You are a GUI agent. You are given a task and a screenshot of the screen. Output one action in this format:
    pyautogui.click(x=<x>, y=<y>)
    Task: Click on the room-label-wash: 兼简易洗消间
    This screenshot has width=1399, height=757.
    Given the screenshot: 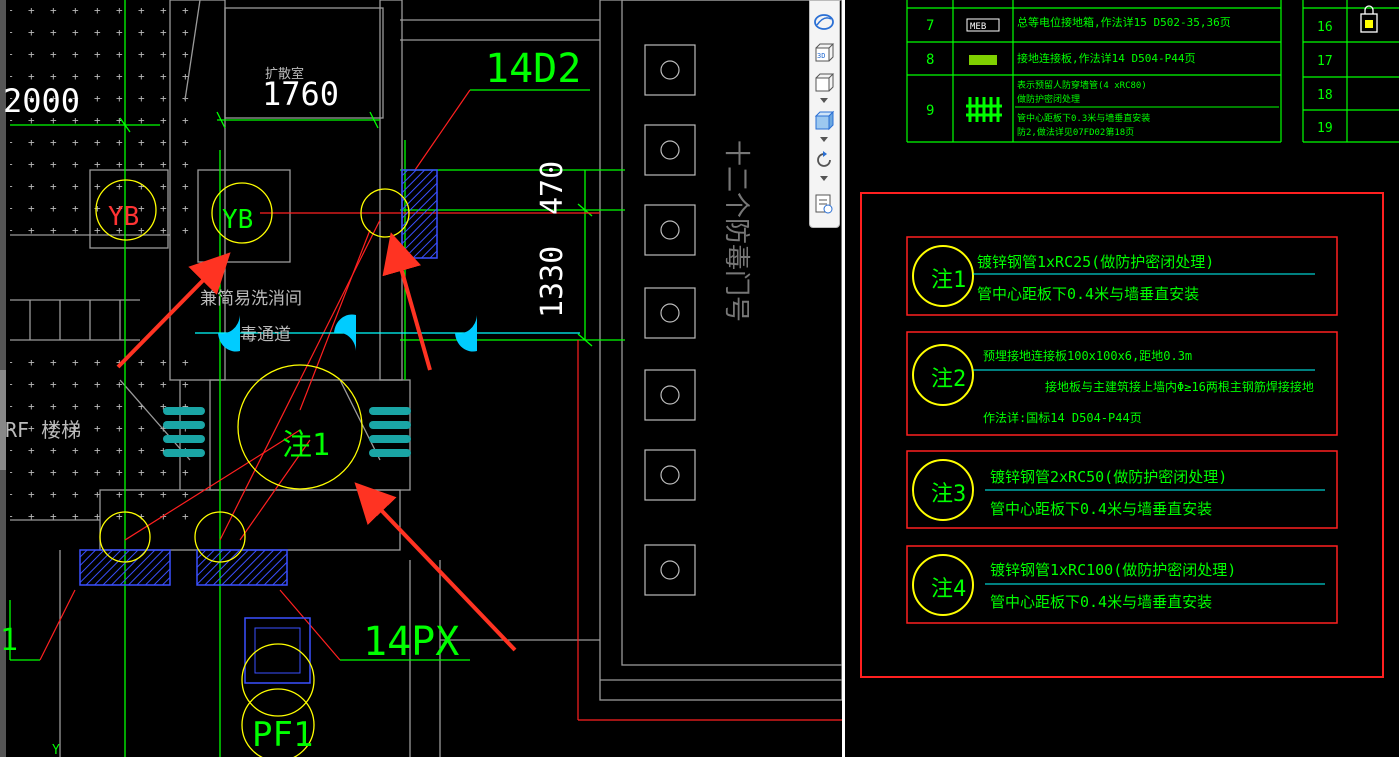 What is the action you would take?
    pyautogui.click(x=251, y=299)
    